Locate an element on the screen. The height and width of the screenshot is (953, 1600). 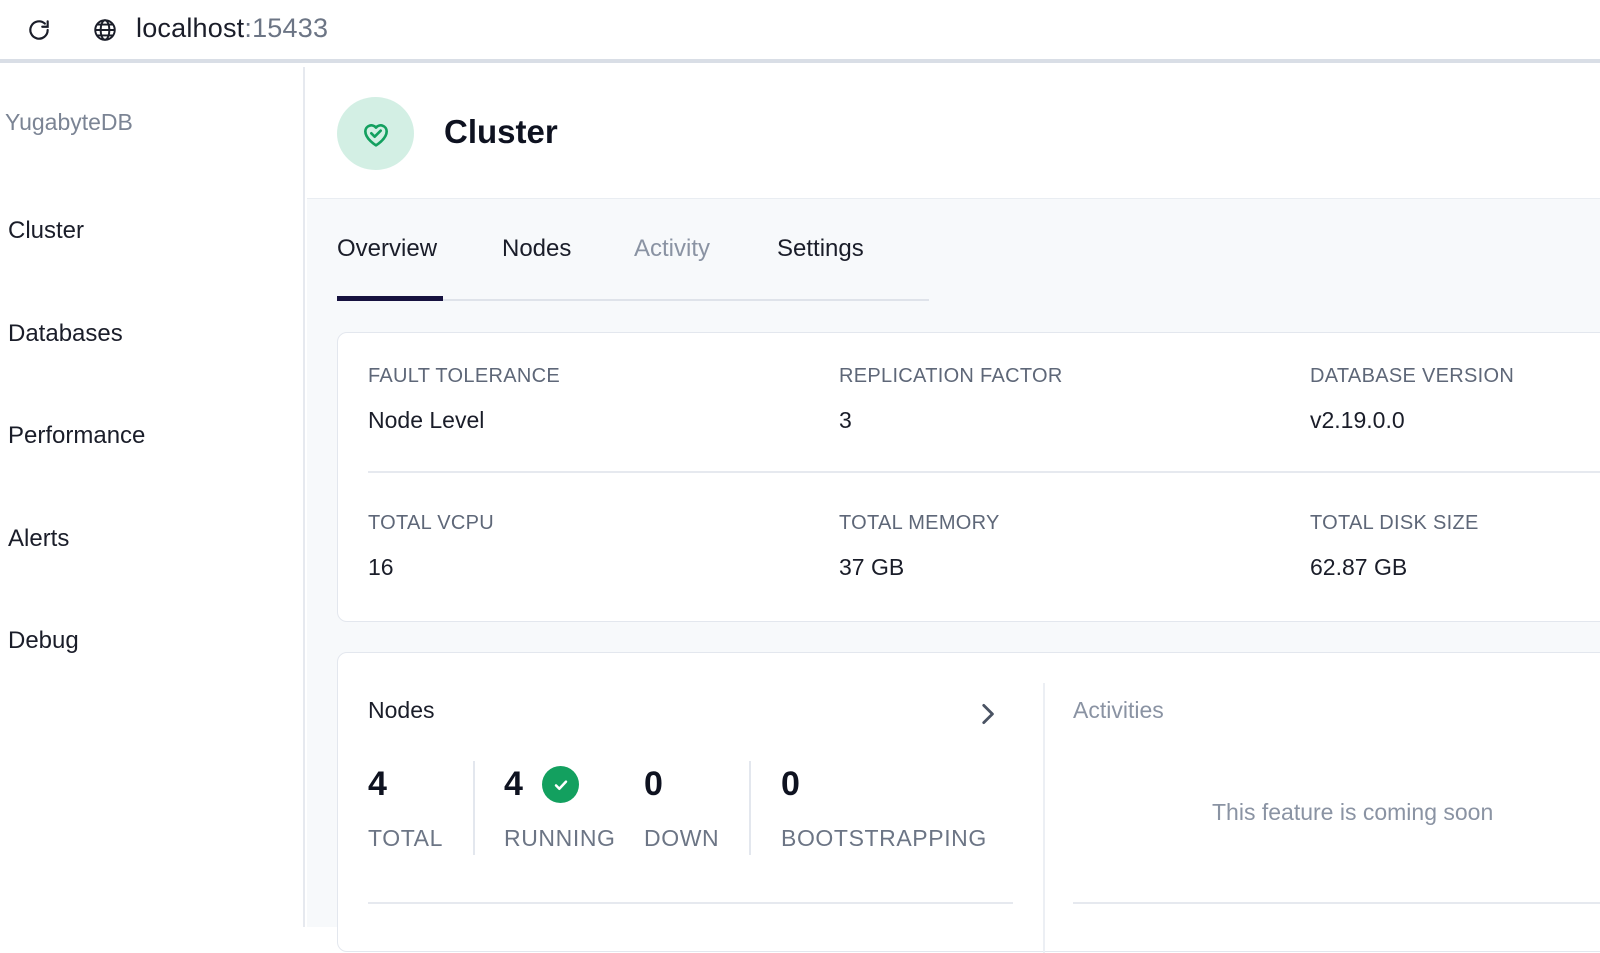
nodes-running-label: RUNNING is located at coordinates (560, 838).